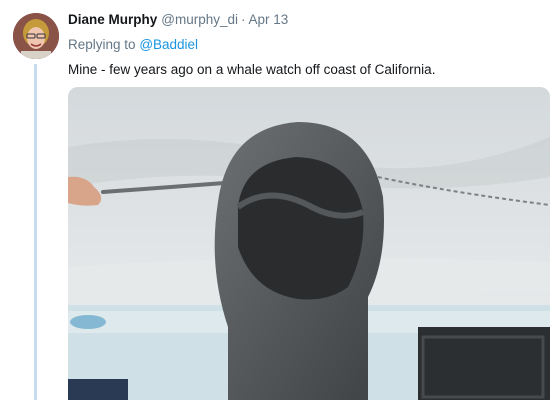 The width and height of the screenshot is (560, 400). What do you see at coordinates (168, 44) in the screenshot?
I see `reply-mention-link: @Baddiel` at bounding box center [168, 44].